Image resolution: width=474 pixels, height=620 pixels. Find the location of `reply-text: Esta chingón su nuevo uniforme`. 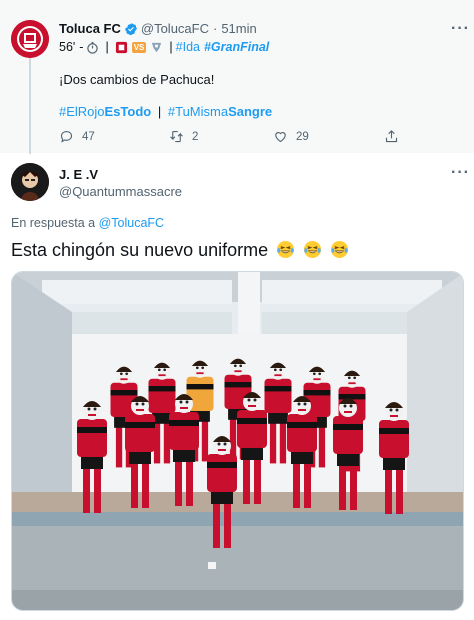

reply-text: Esta chingón su nuevo uniforme is located at coordinates (140, 250).